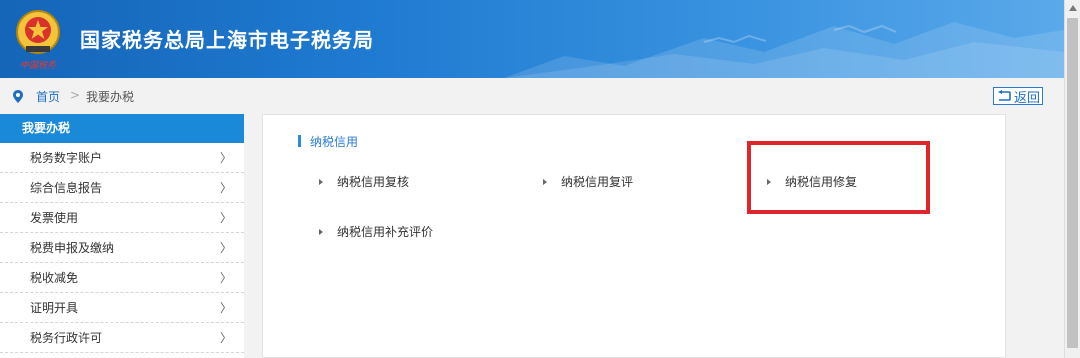 The image size is (1080, 358). What do you see at coordinates (72, 248) in the screenshot?
I see `sidebar-item-label: 税费申报及缴纳` at bounding box center [72, 248].